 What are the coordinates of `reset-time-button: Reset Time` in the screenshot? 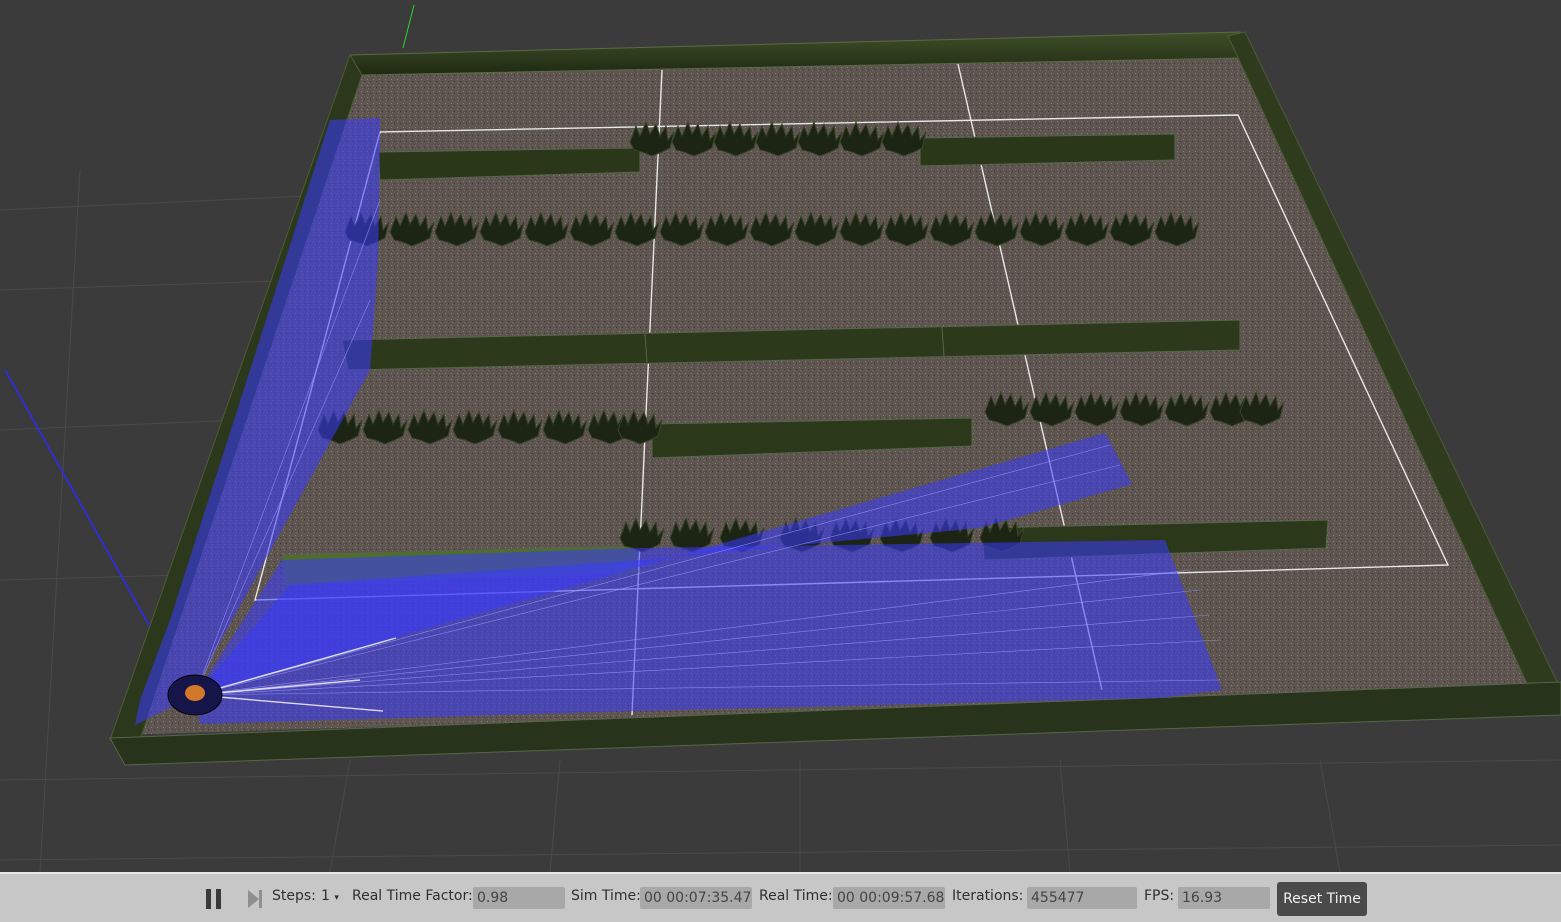 It's located at (1322, 899).